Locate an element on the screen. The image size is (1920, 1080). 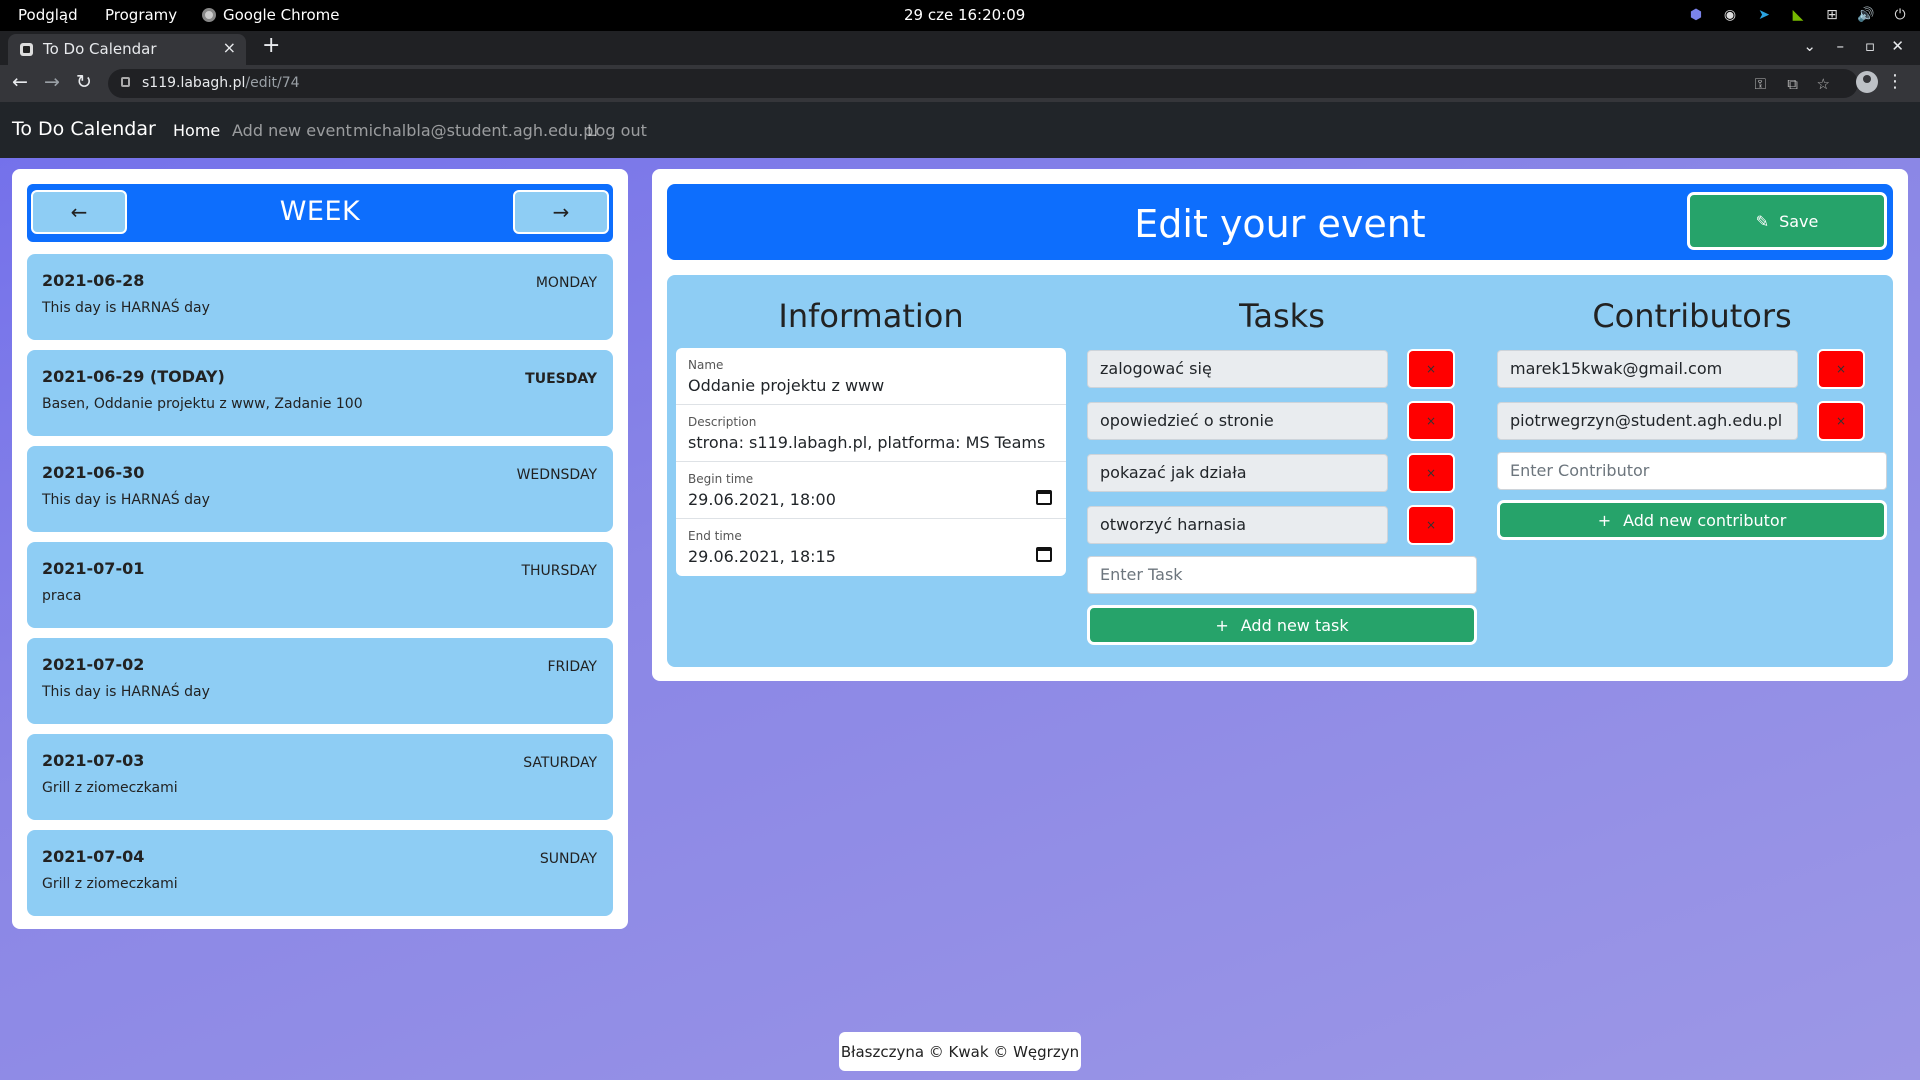
nav-add-event-link: Add new event is located at coordinates (292, 130).